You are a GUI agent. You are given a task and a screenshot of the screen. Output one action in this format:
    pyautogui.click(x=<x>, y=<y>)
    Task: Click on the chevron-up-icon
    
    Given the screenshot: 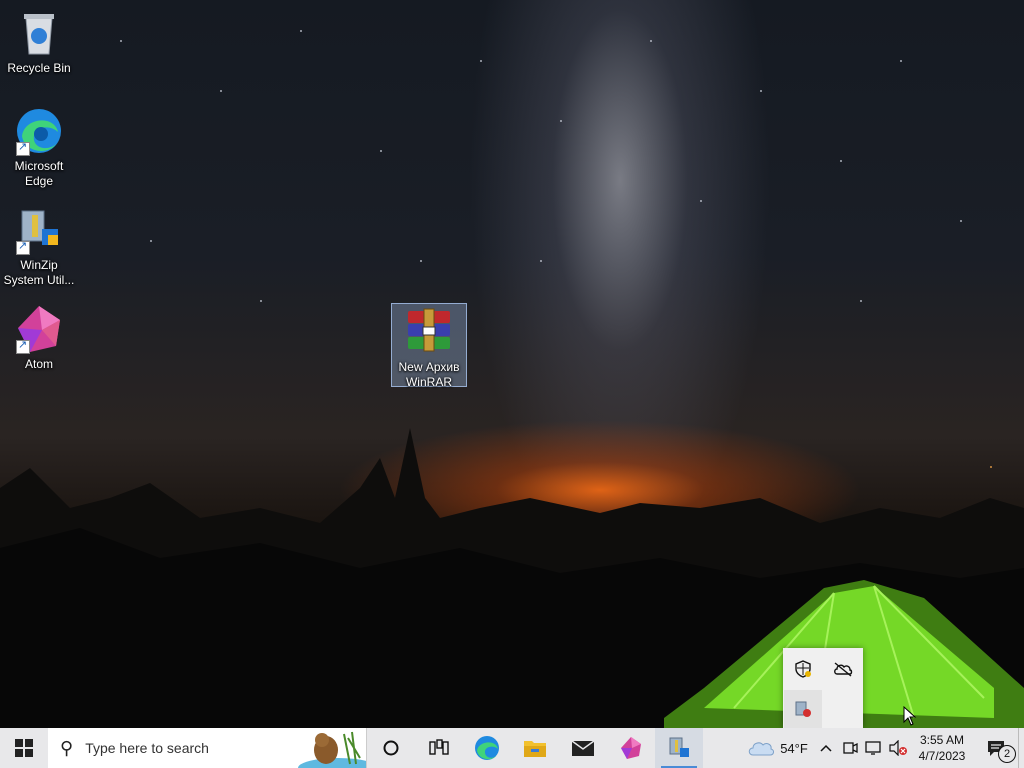 What is the action you would take?
    pyautogui.click(x=826, y=748)
    